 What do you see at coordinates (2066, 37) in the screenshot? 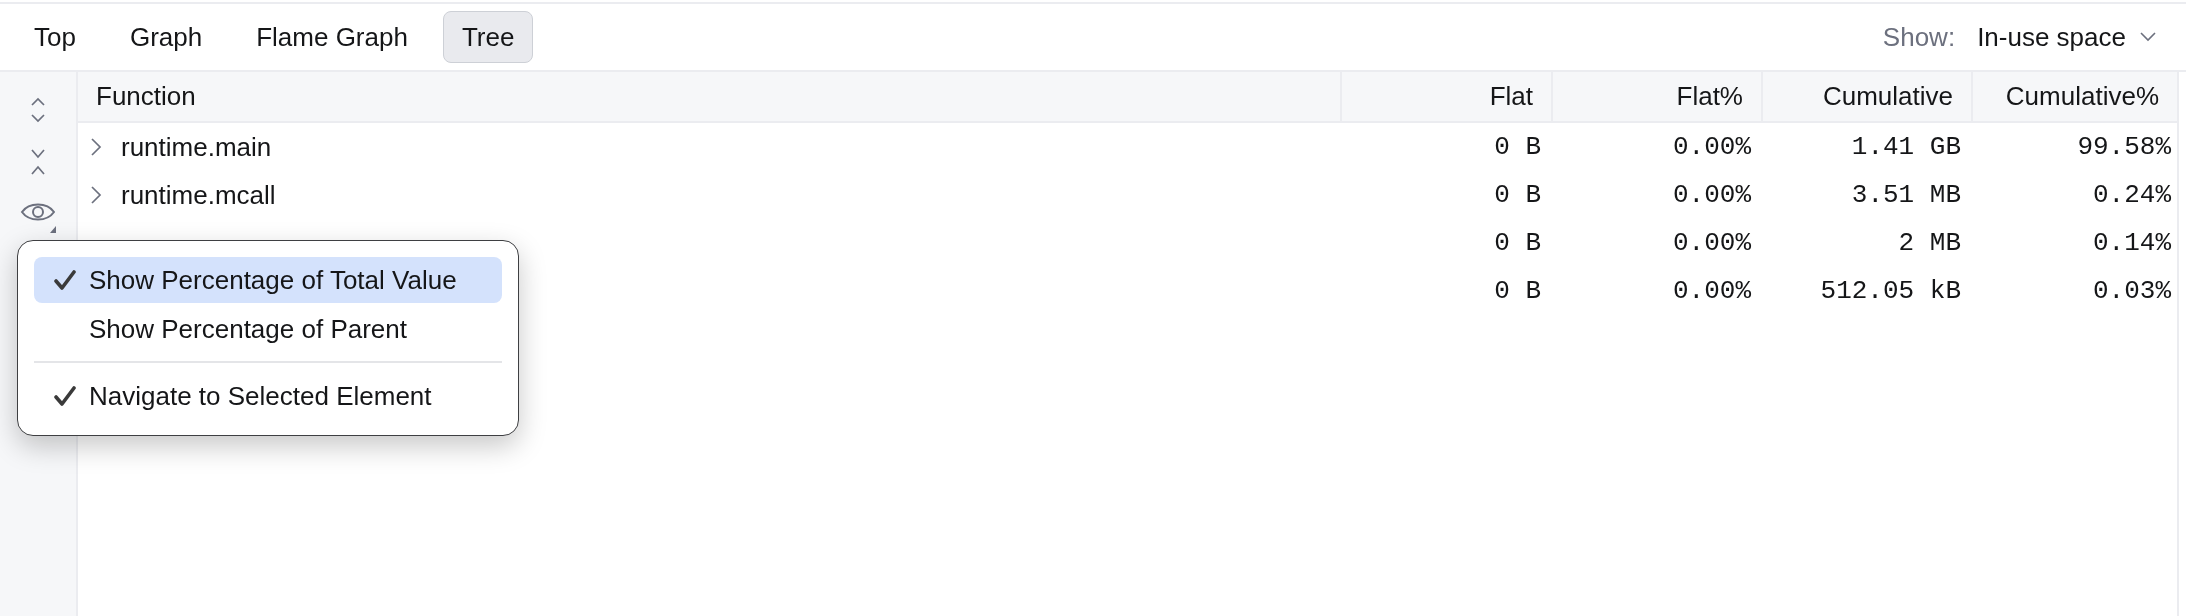
I see `show-dropdown: In-use space` at bounding box center [2066, 37].